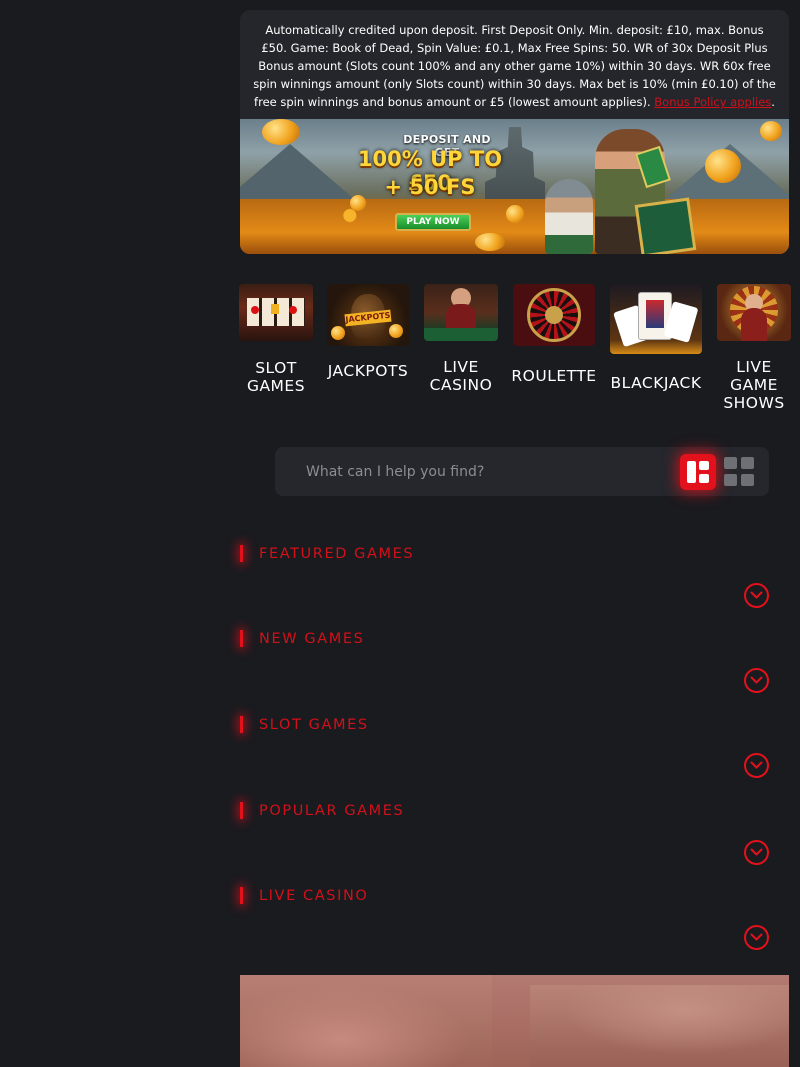 The image size is (800, 1067). Describe the element at coordinates (314, 725) in the screenshot. I see `section-title: SLOT GAMES` at that location.